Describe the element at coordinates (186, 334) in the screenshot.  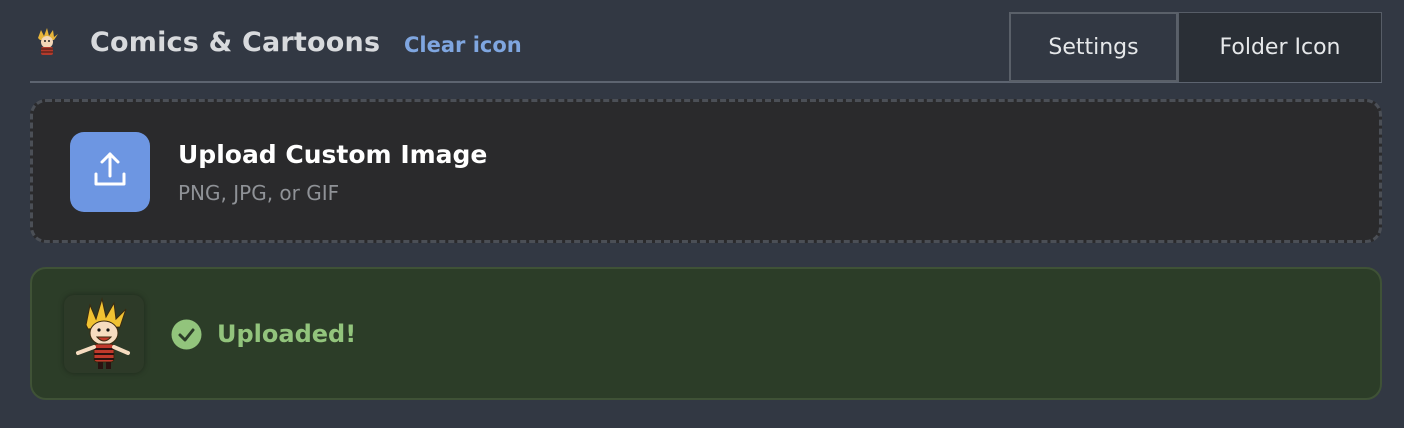
I see `check-circle-icon` at that location.